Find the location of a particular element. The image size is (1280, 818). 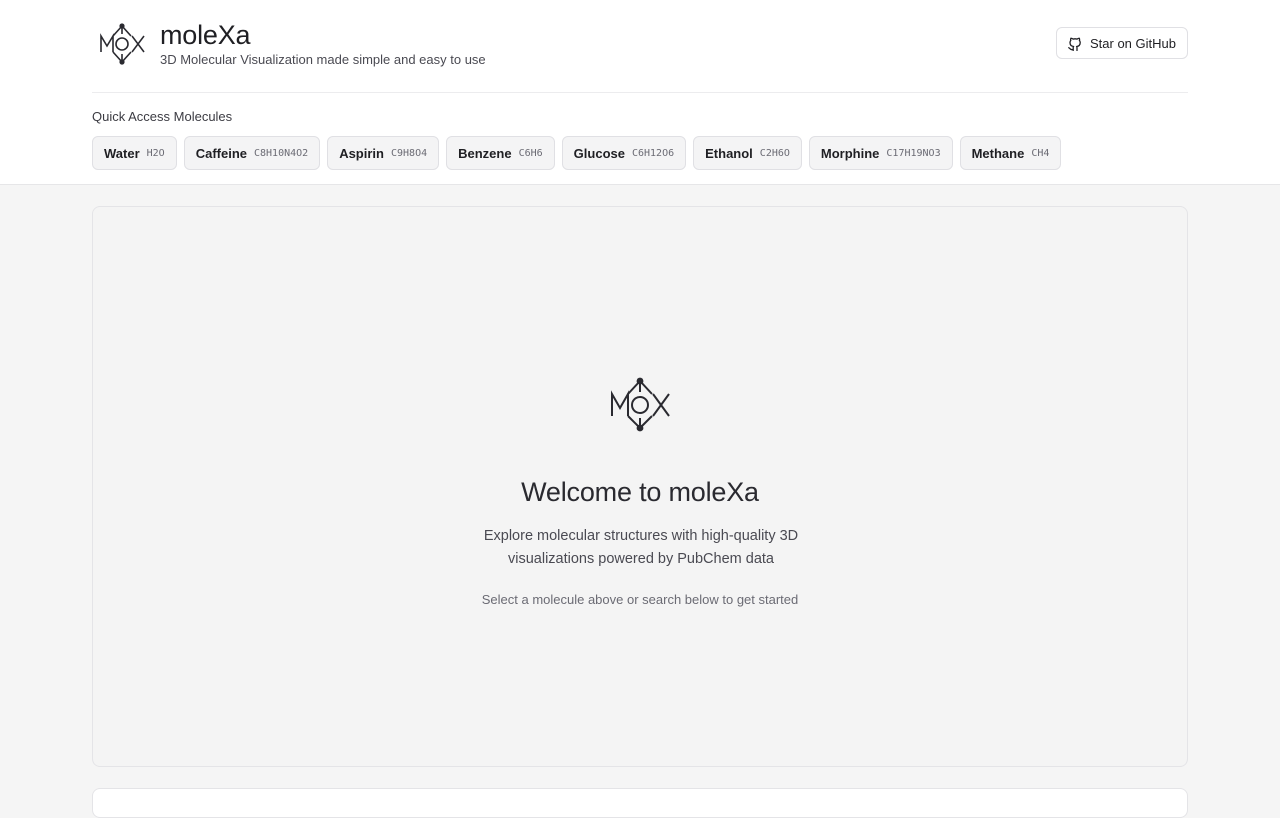

quick-access-label: Quick Access Molecules is located at coordinates (162, 116).